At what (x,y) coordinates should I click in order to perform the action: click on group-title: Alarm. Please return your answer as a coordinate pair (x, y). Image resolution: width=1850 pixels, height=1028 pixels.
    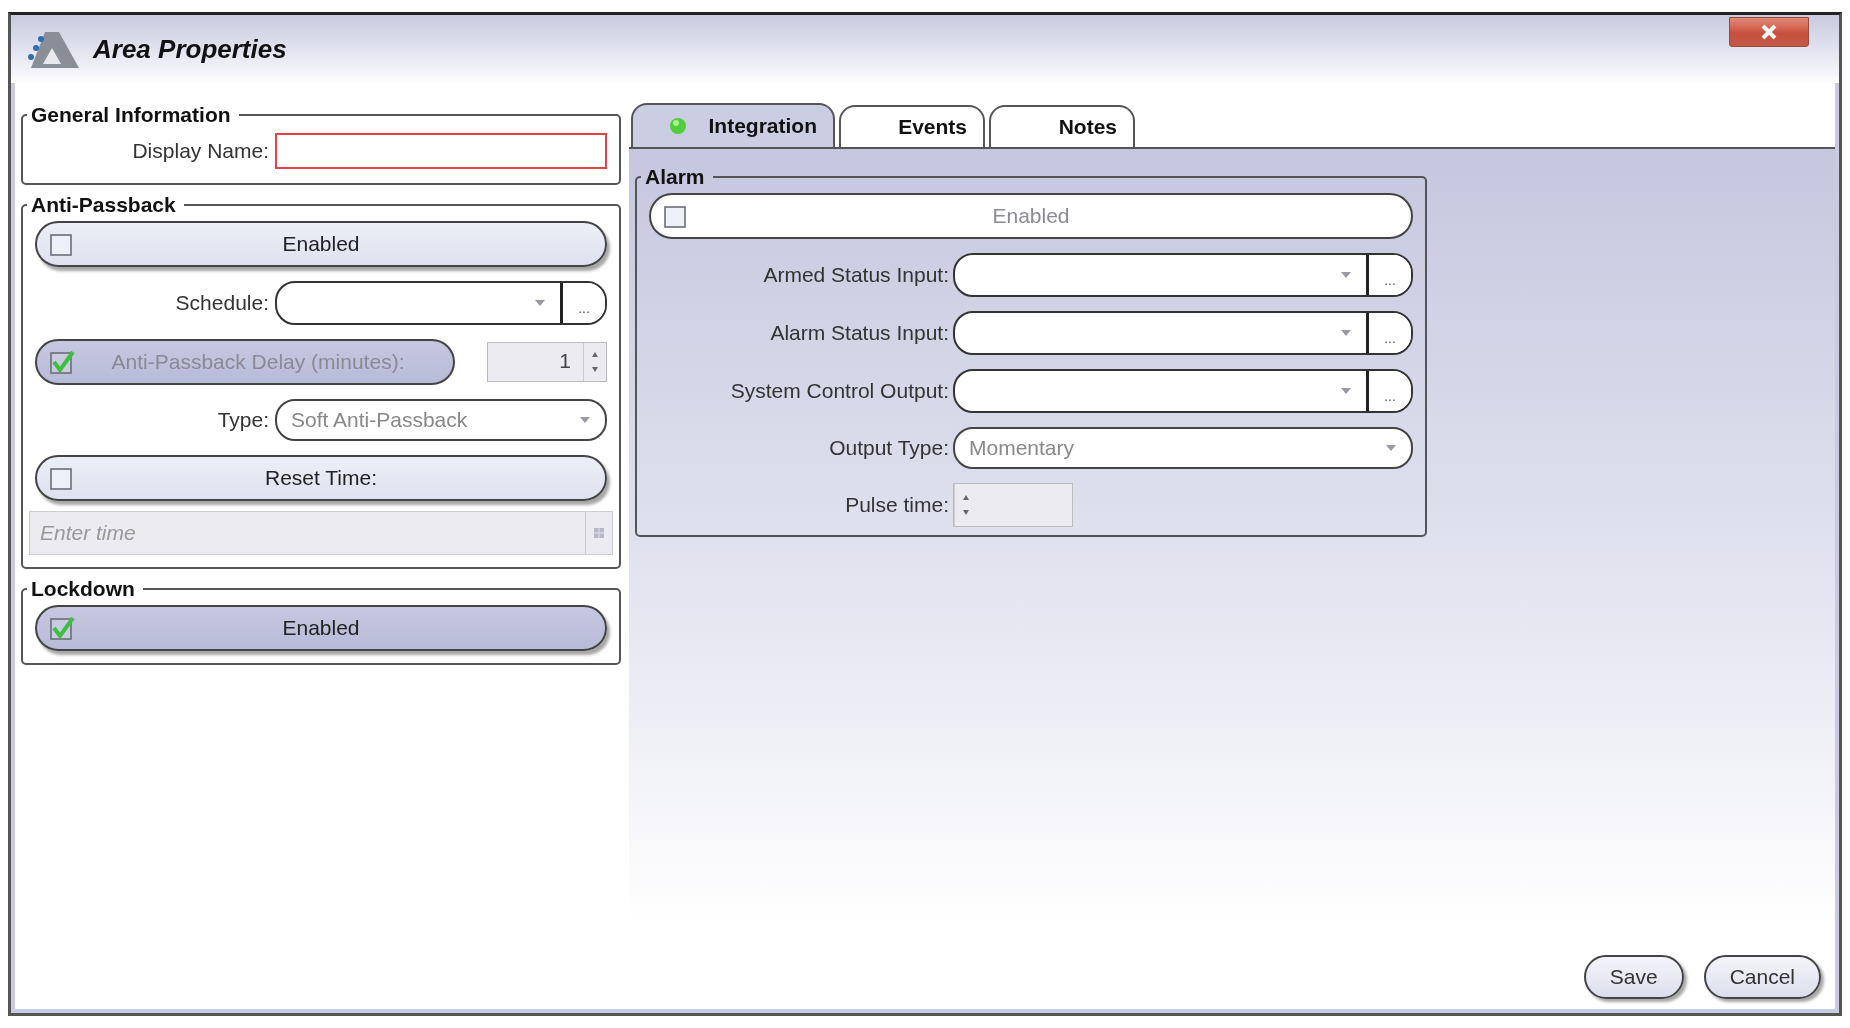
    Looking at the image, I should click on (675, 177).